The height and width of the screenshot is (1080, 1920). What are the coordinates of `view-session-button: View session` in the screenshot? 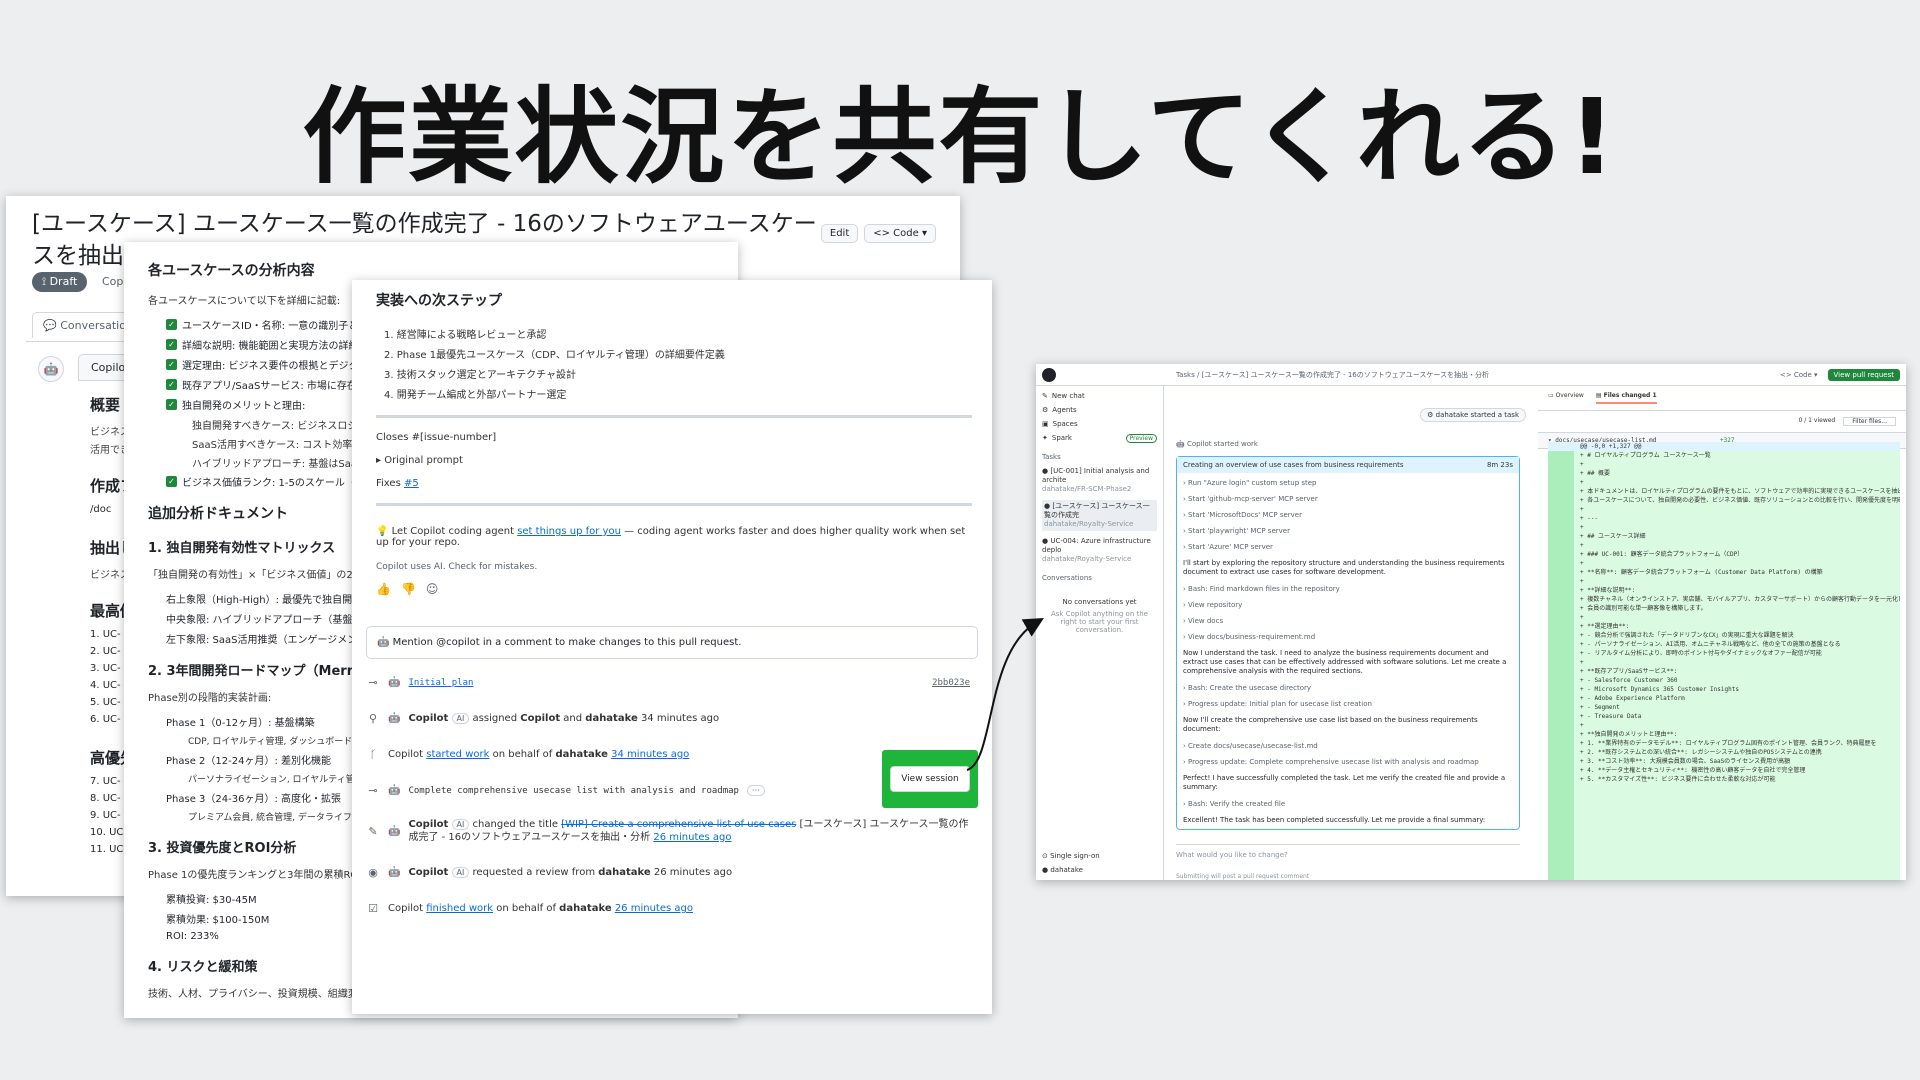 It's located at (930, 779).